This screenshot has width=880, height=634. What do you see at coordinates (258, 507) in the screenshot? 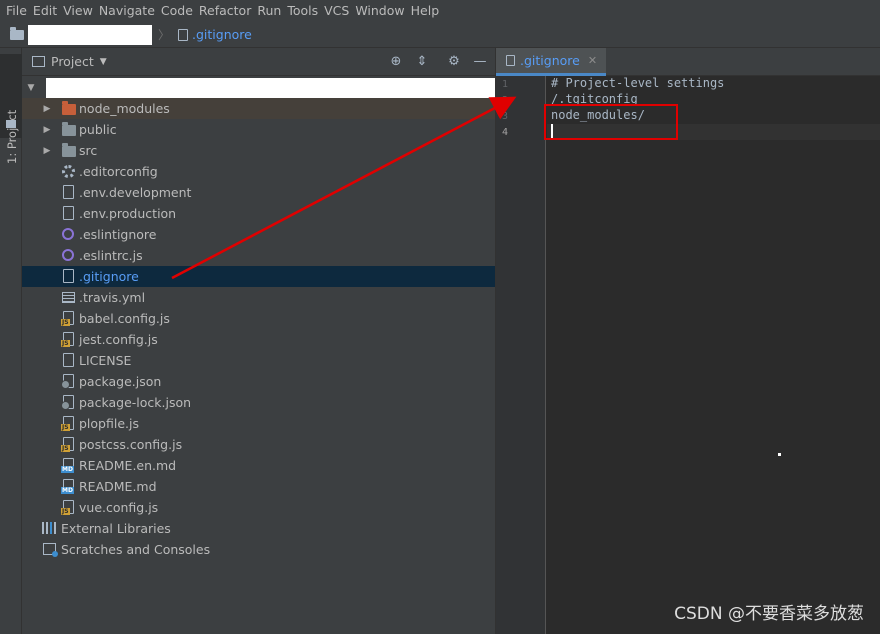
I see `tree-item-vue-config: vue.config.js` at bounding box center [258, 507].